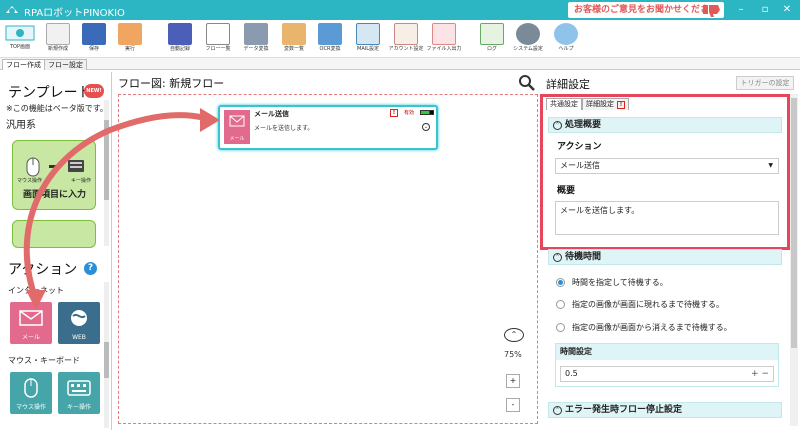  I want to click on radio-wait-image-appear: 指定の画像が画面に現れるまで待機する。, so click(640, 304).